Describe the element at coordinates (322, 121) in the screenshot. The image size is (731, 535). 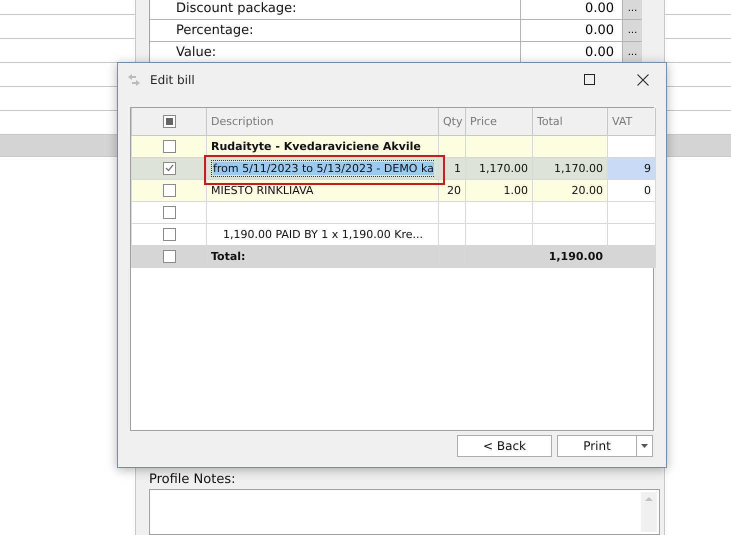
I see `column-header: Description` at that location.